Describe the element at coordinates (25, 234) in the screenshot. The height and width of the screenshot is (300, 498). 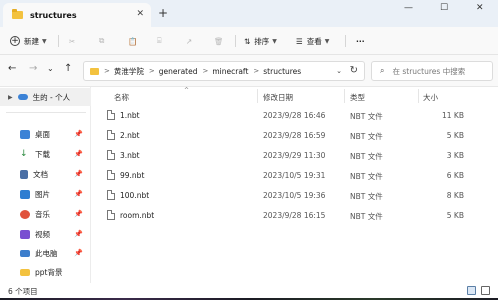
I see `video-icon` at that location.